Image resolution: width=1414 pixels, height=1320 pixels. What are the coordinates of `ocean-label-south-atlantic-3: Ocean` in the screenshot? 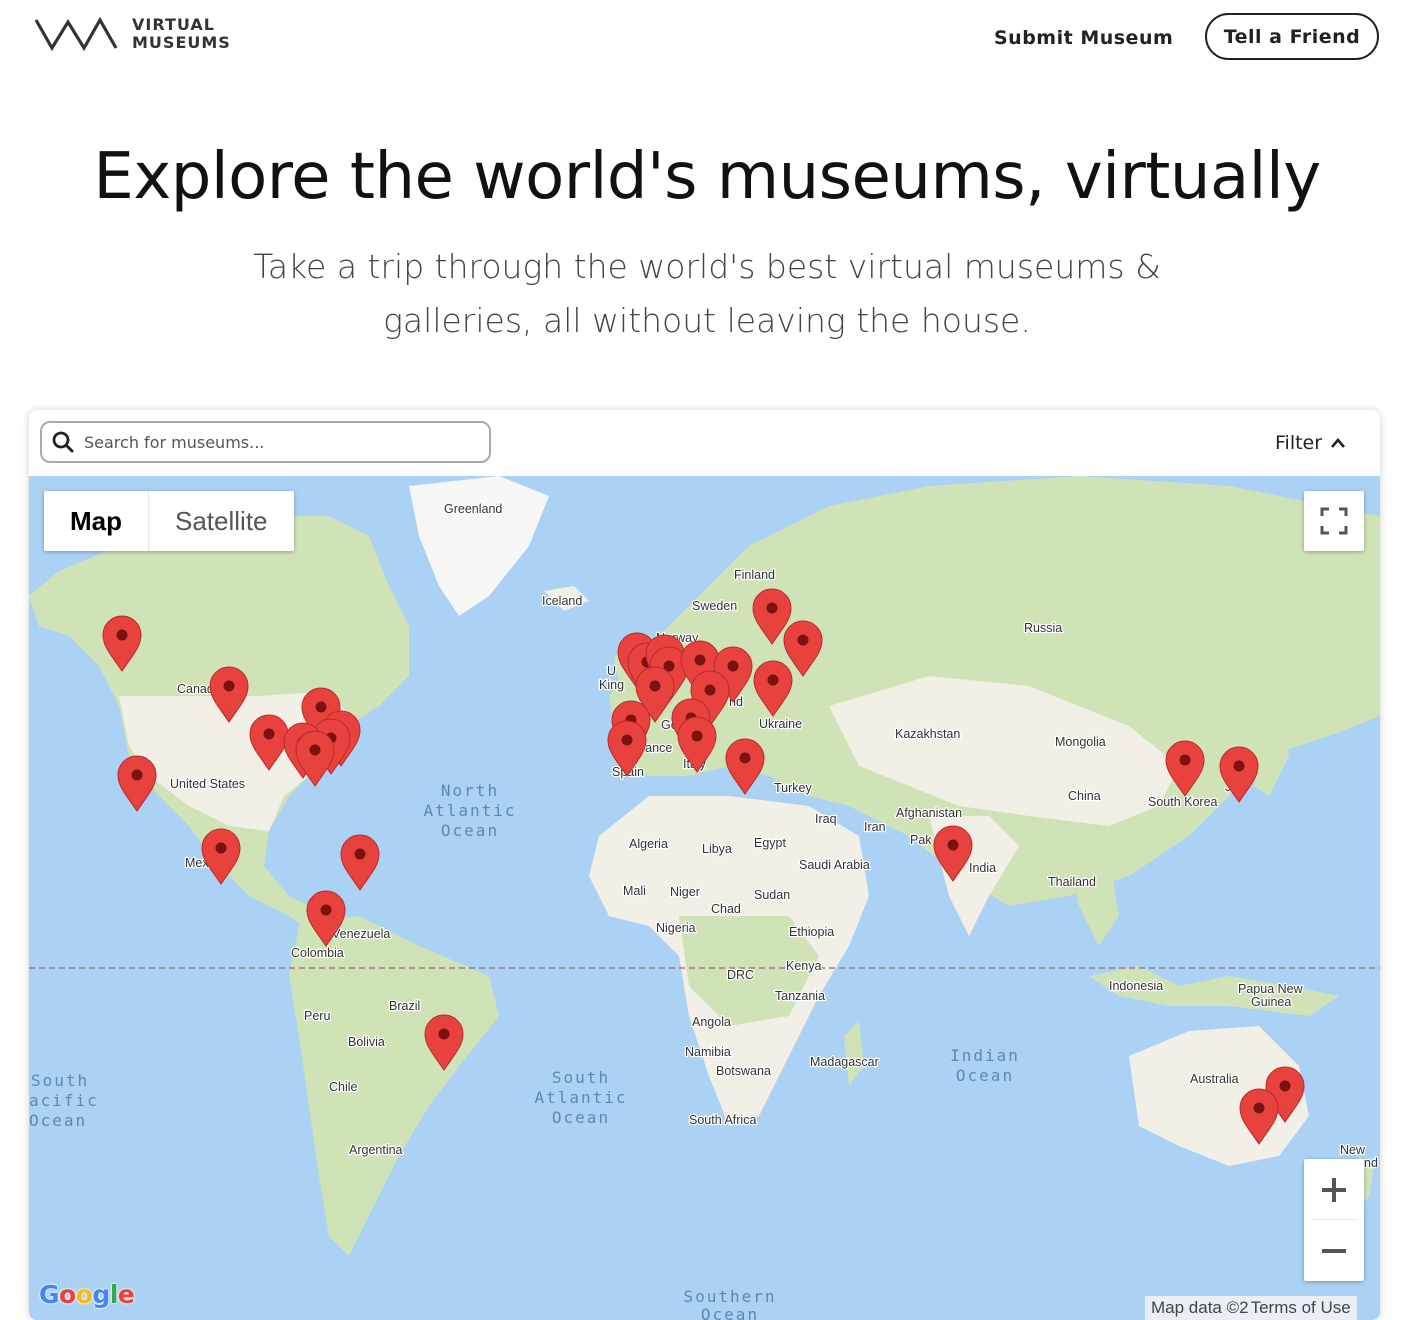 It's located at (581, 1117).